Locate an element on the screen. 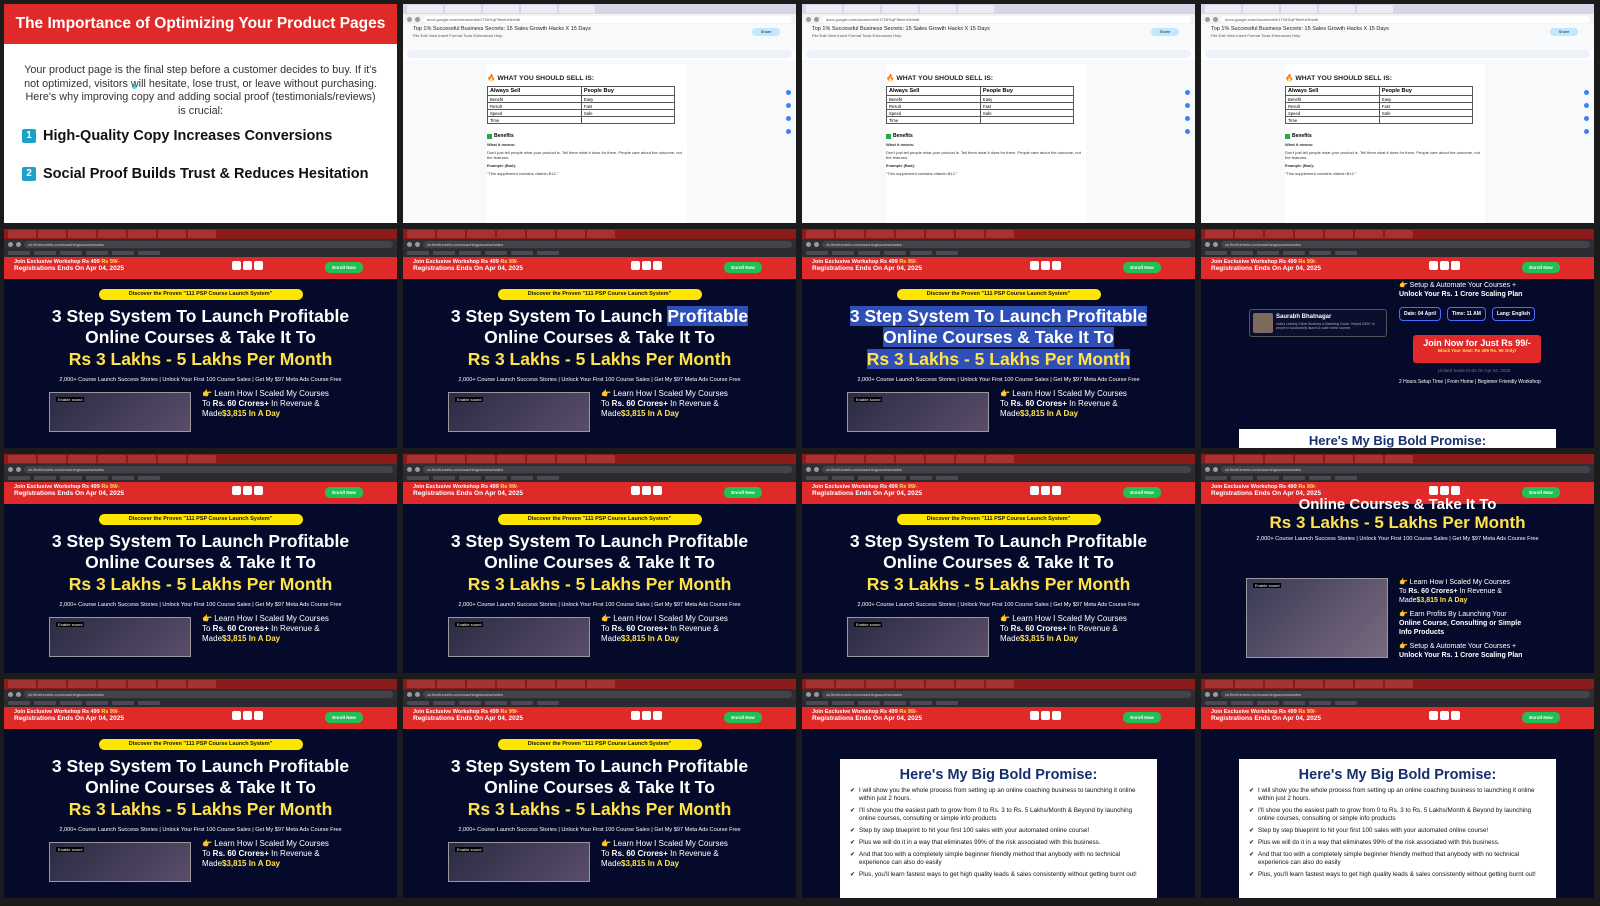 Image resolution: width=1600 pixels, height=906 pixels. table-cell: Benefit is located at coordinates (1332, 99).